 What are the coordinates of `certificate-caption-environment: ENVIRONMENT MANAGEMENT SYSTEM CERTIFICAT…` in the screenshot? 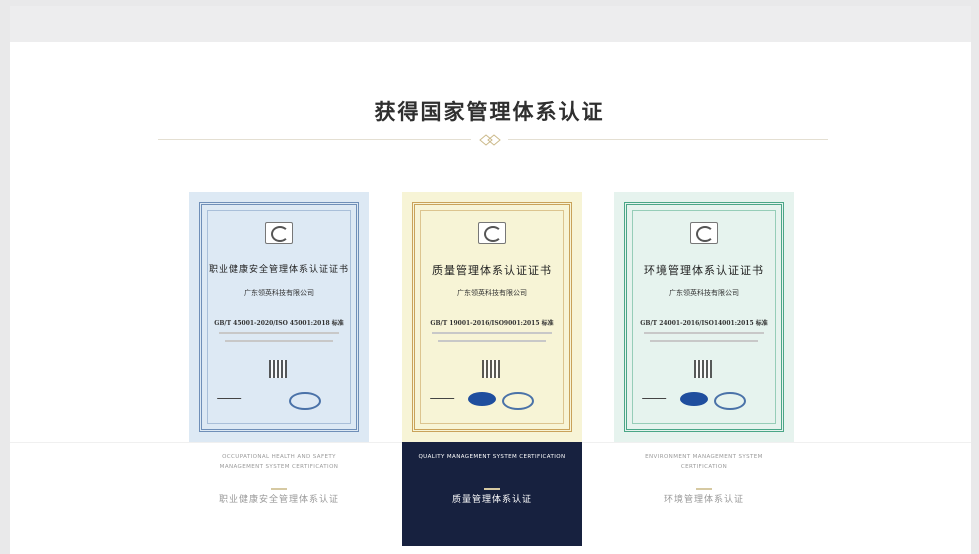 It's located at (704, 494).